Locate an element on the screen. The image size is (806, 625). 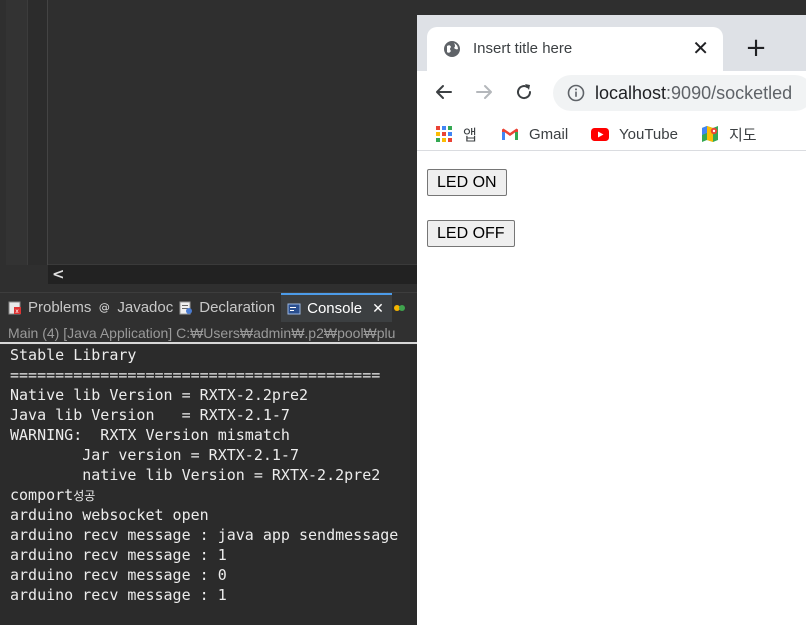
info-icon is located at coordinates (576, 93).